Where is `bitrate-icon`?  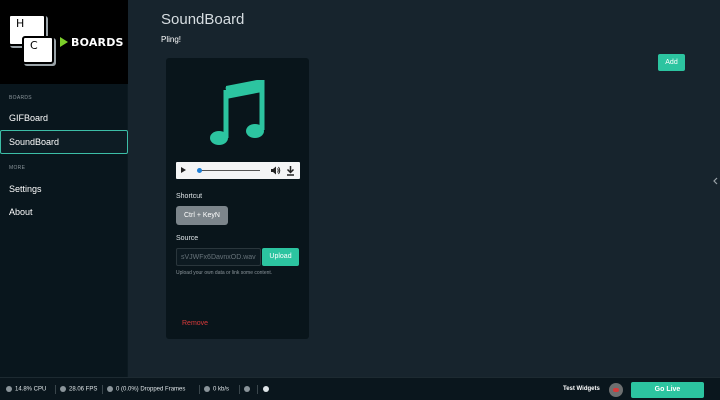 bitrate-icon is located at coordinates (207, 389).